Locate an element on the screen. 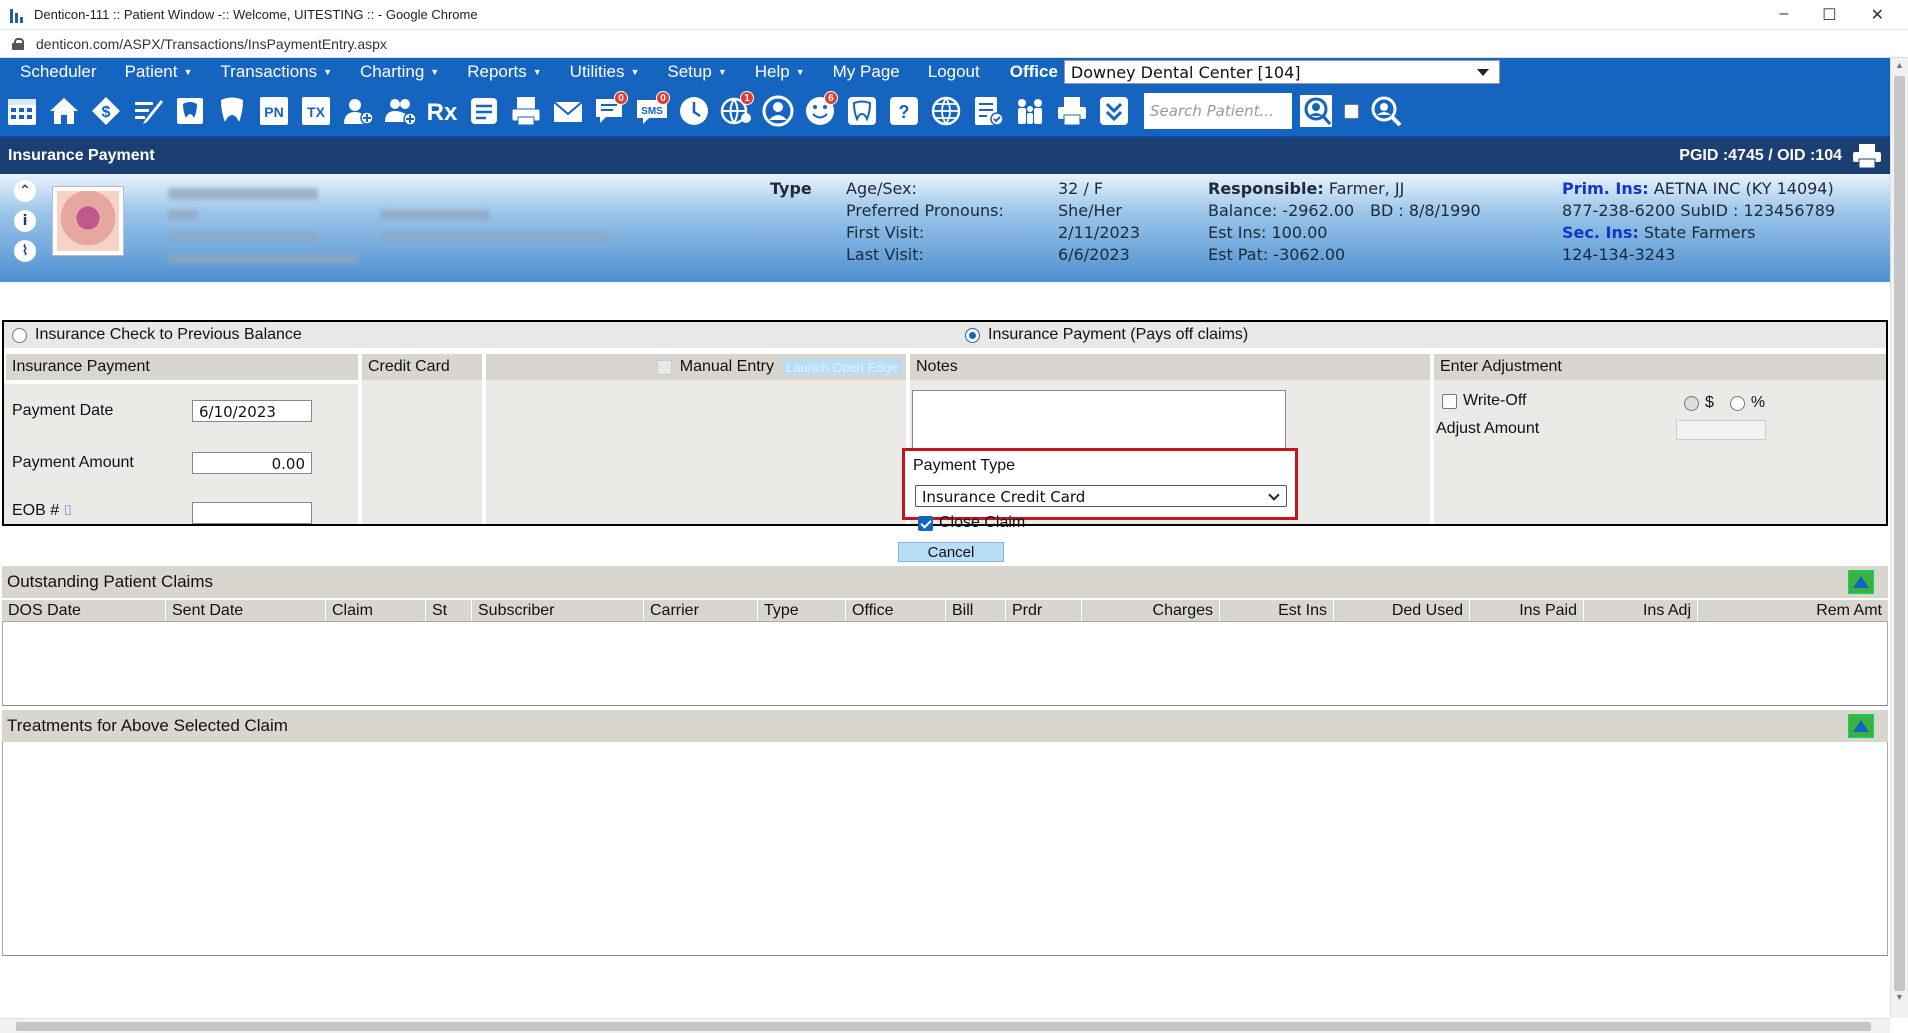  paperclip-icon: ⌇ is located at coordinates (25, 251).